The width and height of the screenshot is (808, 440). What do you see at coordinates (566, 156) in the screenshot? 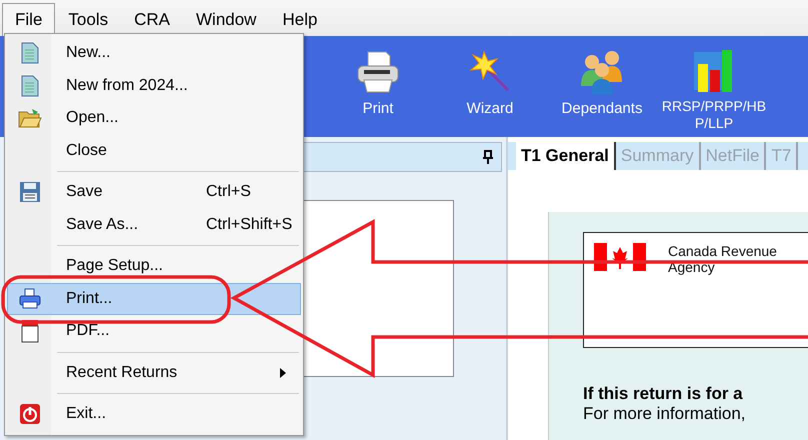
I see `tab: T1 General` at bounding box center [566, 156].